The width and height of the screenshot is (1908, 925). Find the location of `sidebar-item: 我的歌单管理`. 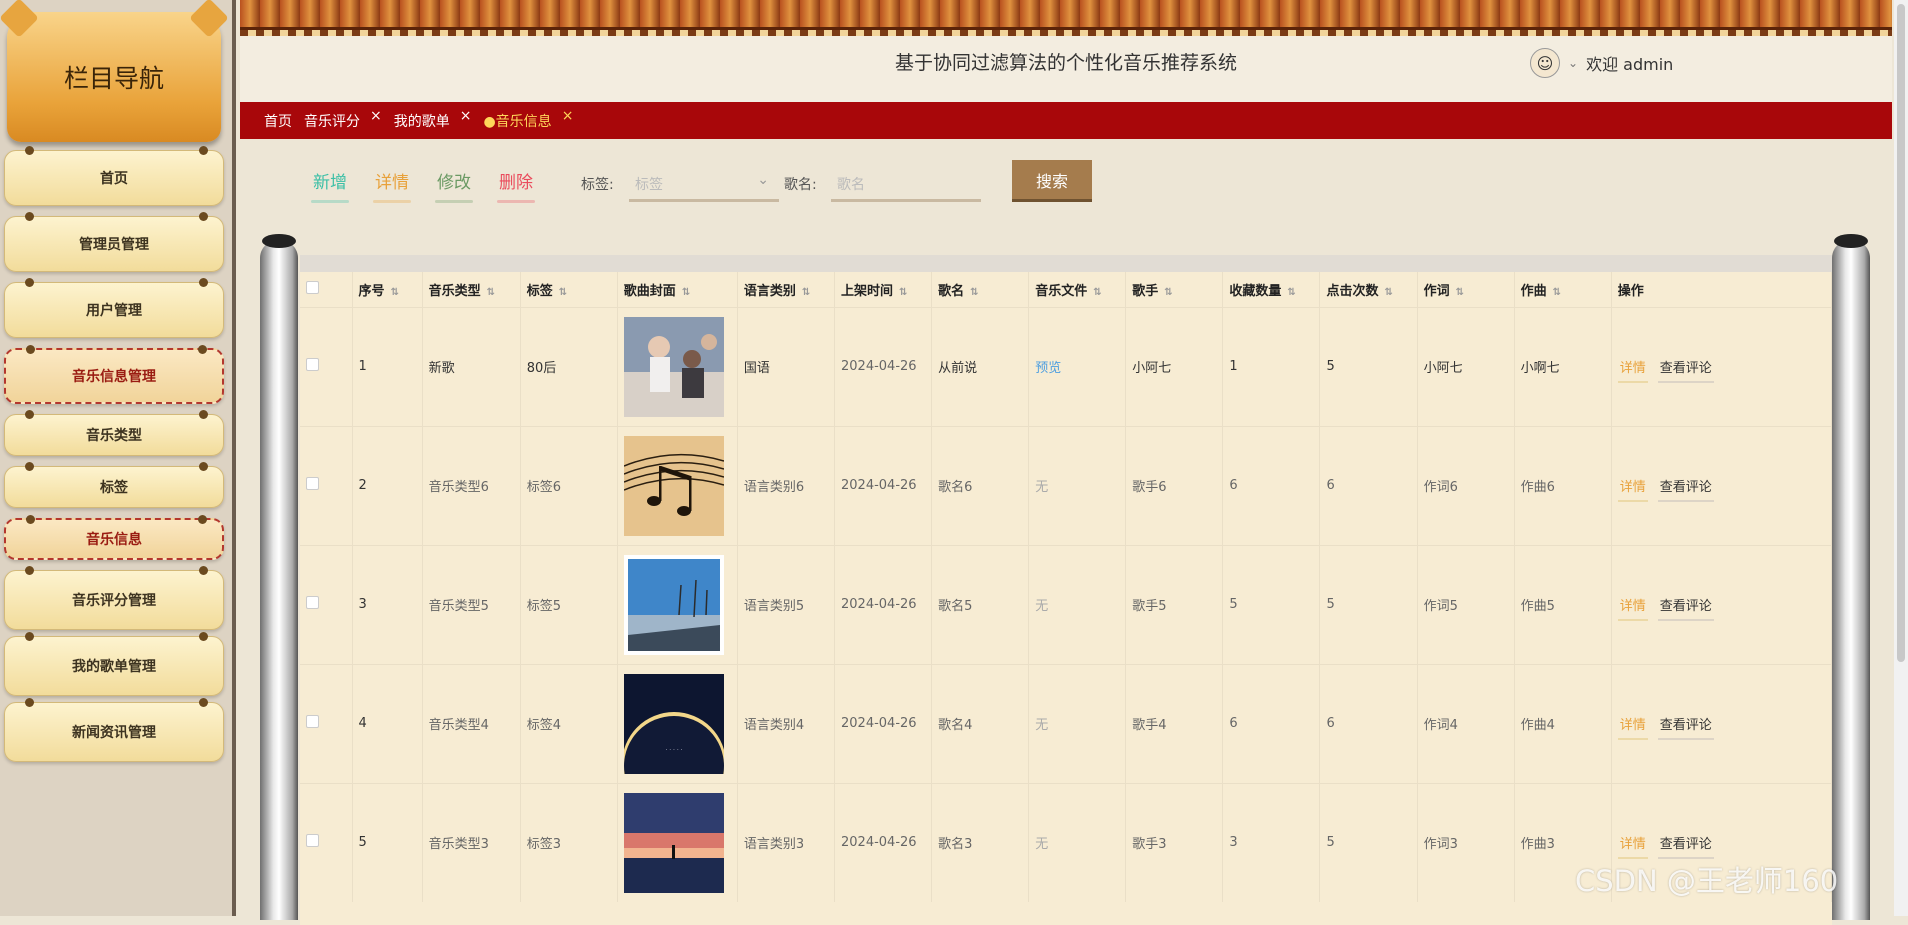

sidebar-item: 我的歌单管理 is located at coordinates (114, 664).